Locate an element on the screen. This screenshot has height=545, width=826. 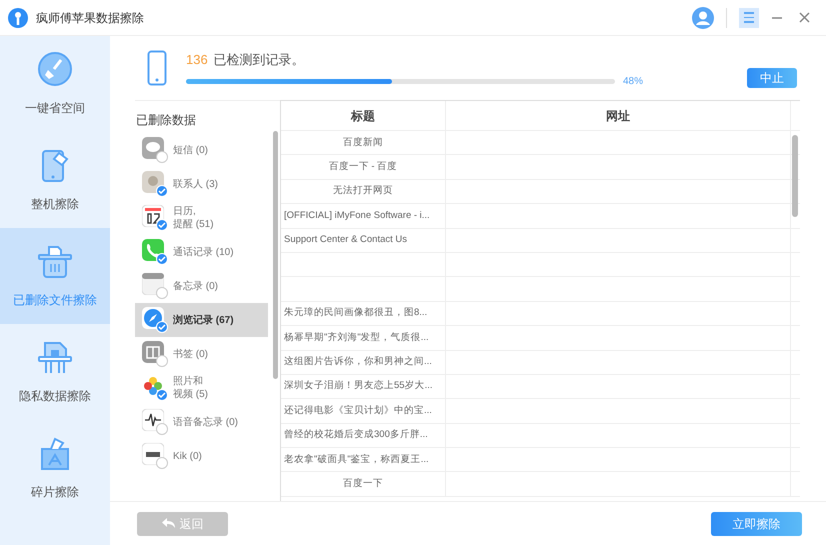
phone-icon is located at coordinates (157, 68).